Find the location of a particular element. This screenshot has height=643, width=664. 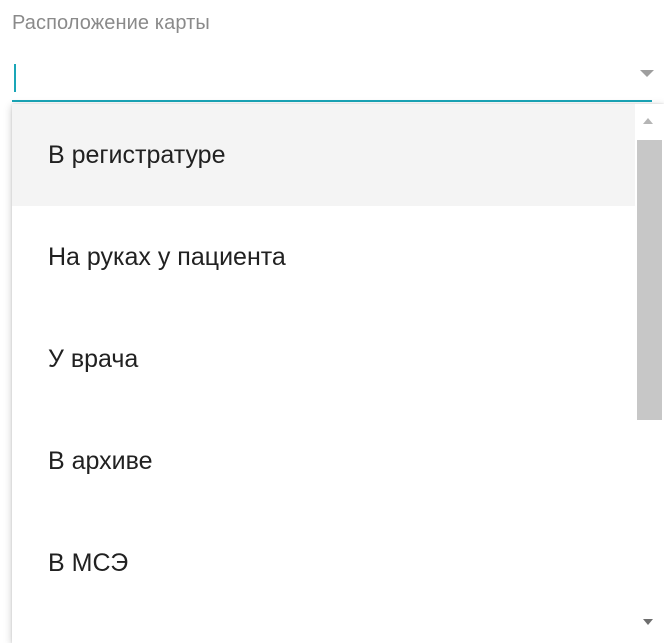

chevron-down-icon is located at coordinates (647, 73).